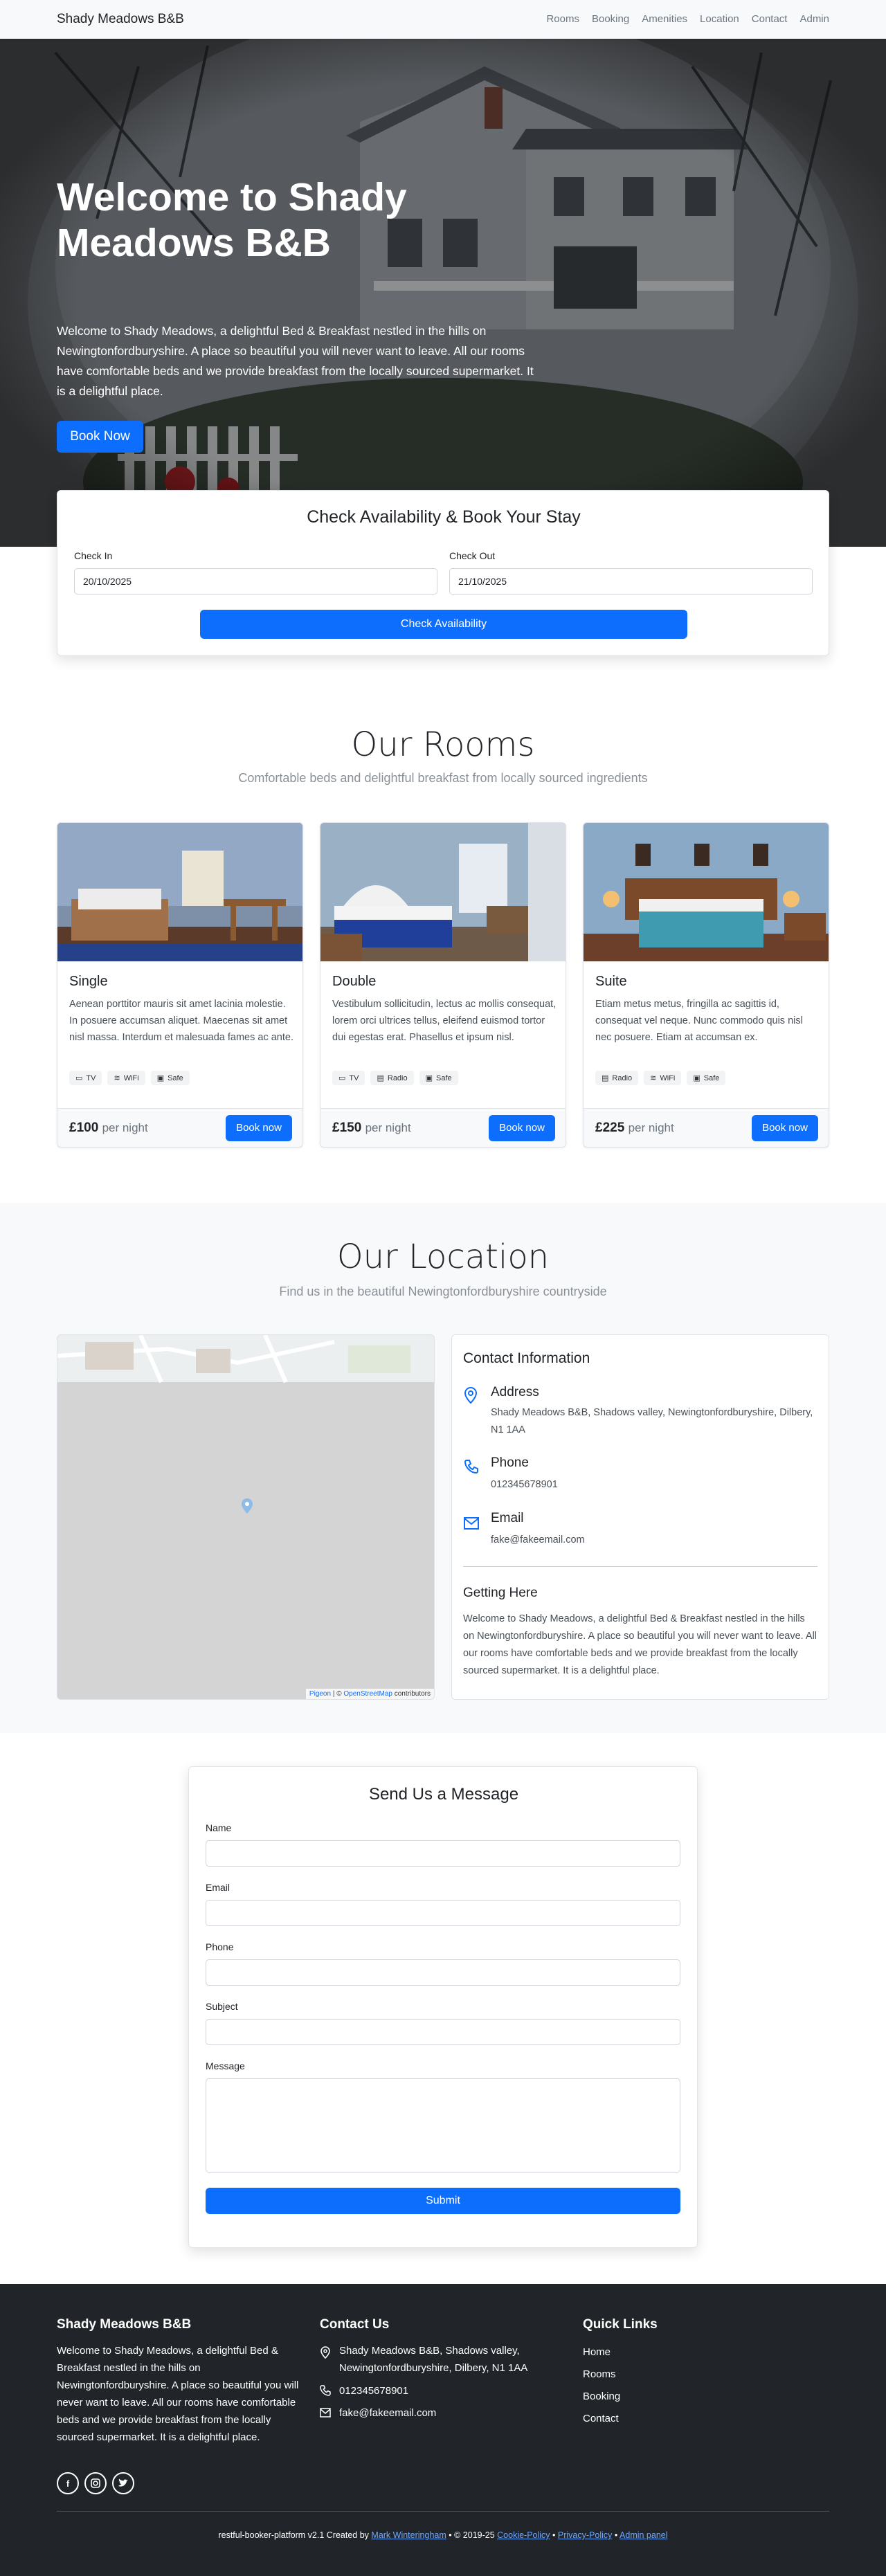  I want to click on osm-link: OpenStreetMap, so click(367, 1694).